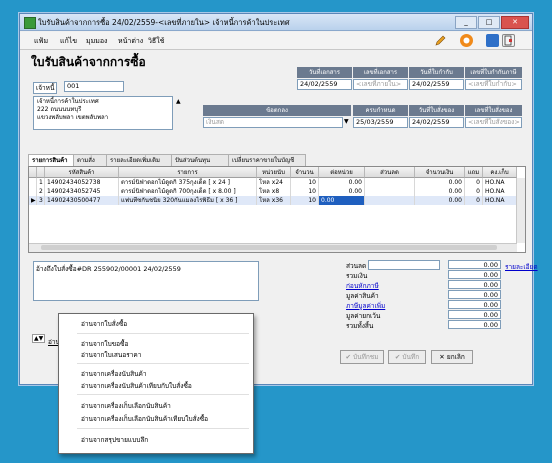  What do you see at coordinates (33, 200) in the screenshot?
I see `row-selector: ▶` at bounding box center [33, 200].